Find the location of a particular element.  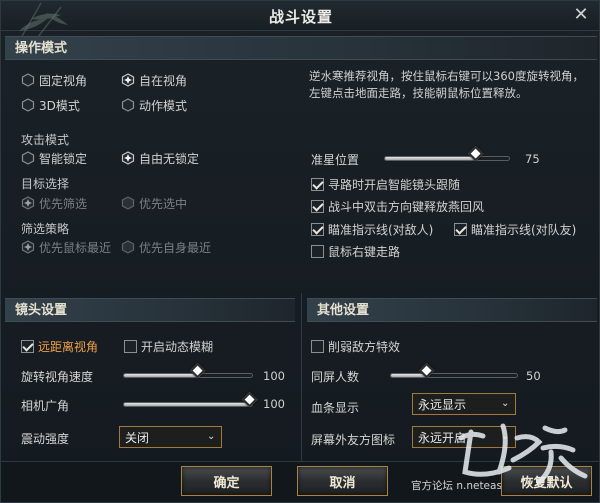

check-weaken-enemy-effects: 削弱敌方特效 is located at coordinates (355, 346).